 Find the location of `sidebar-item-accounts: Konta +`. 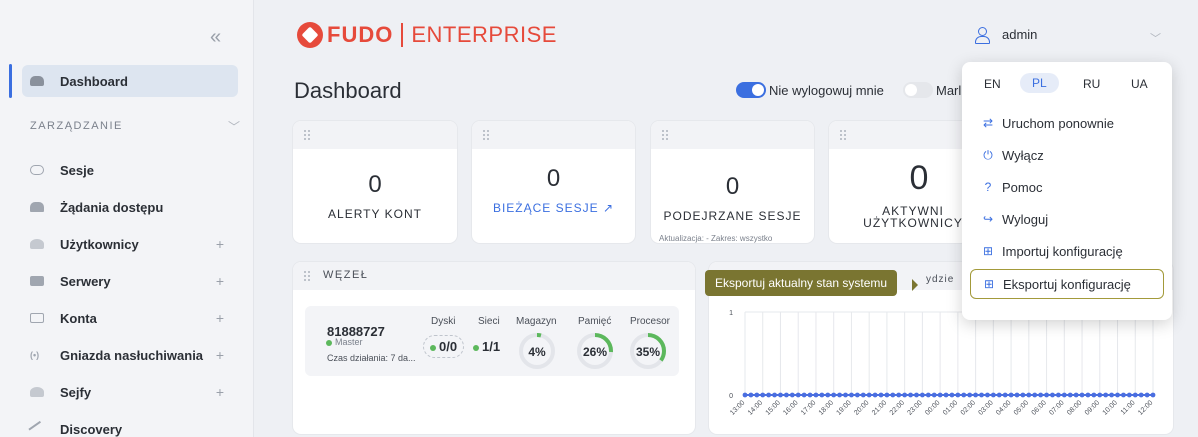

sidebar-item-accounts: Konta + is located at coordinates (130, 318).